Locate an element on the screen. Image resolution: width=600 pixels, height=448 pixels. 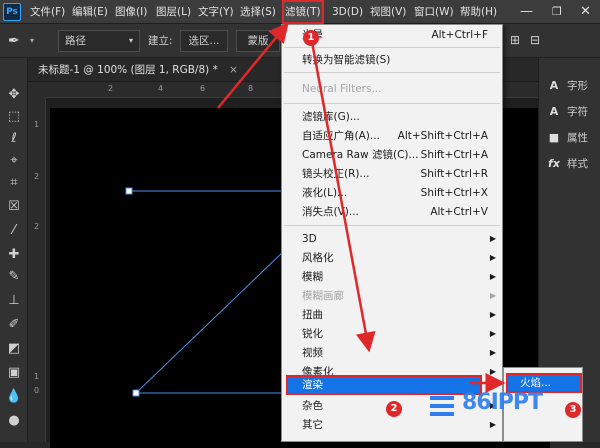
watermark-logo-icon is located at coordinates (442, 406).